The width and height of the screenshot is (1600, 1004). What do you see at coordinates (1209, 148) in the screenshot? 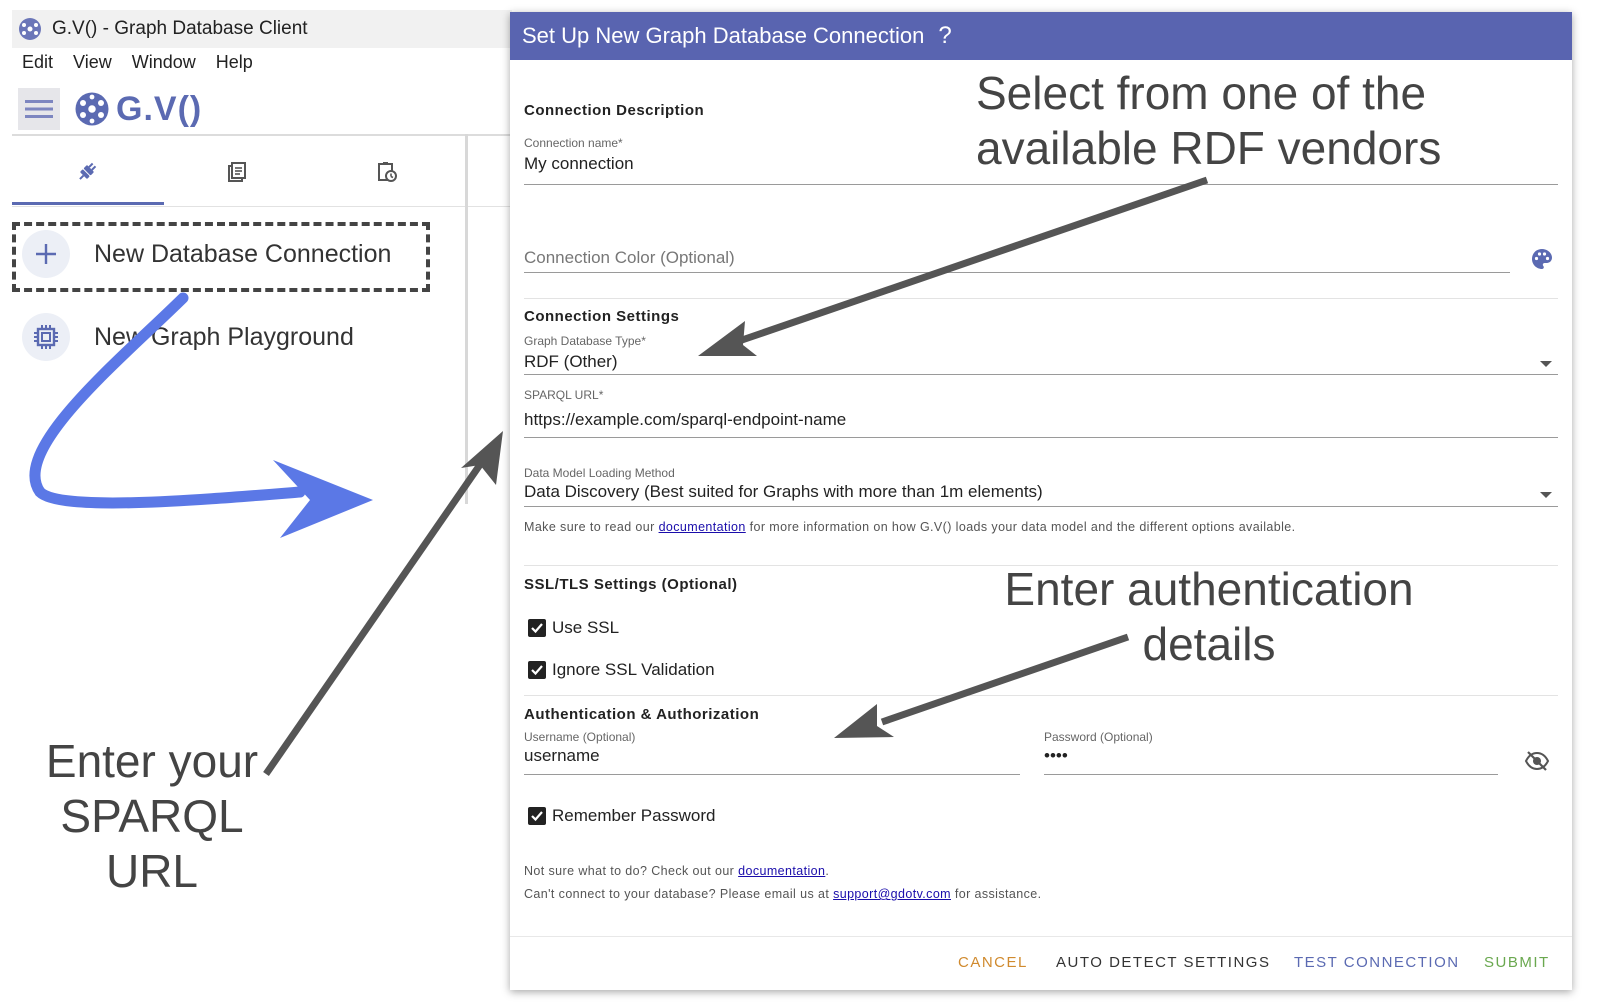
I see `annotation-line: available RDF vendors` at bounding box center [1209, 148].